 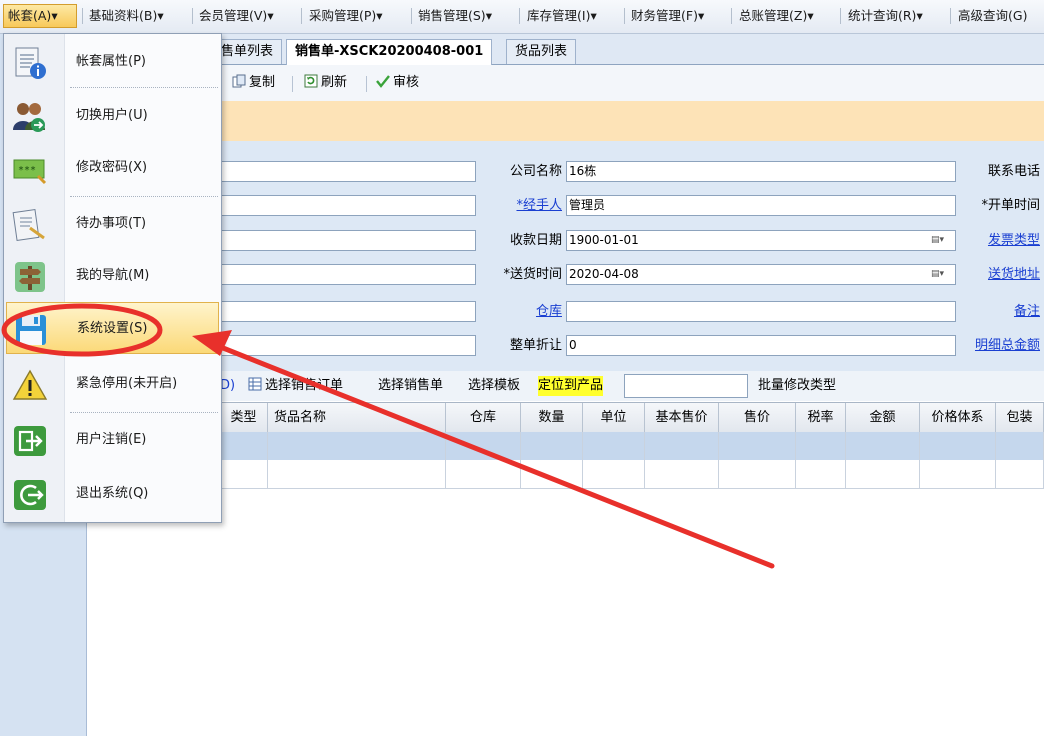 What do you see at coordinates (483, 417) in the screenshot?
I see `column-header: 仓库` at bounding box center [483, 417].